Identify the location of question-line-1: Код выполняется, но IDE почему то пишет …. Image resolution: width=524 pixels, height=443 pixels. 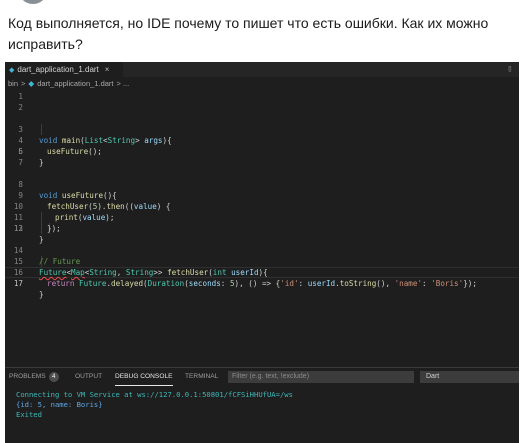
(248, 23).